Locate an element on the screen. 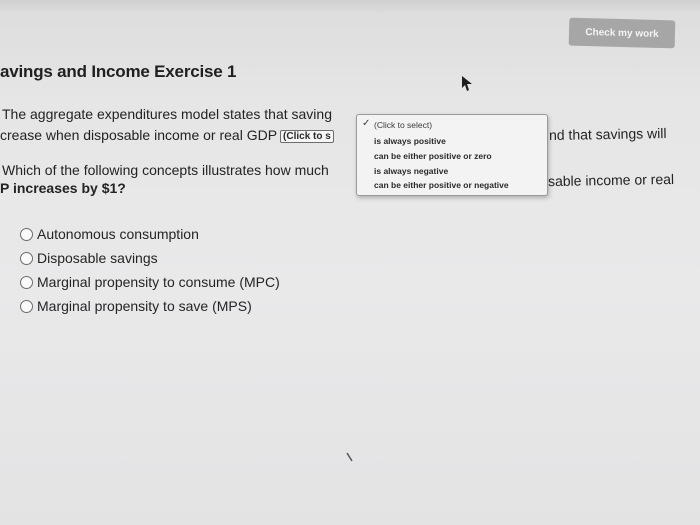 The width and height of the screenshot is (700, 525). option-mps: Marginal propensity to save (MPS) is located at coordinates (150, 306).